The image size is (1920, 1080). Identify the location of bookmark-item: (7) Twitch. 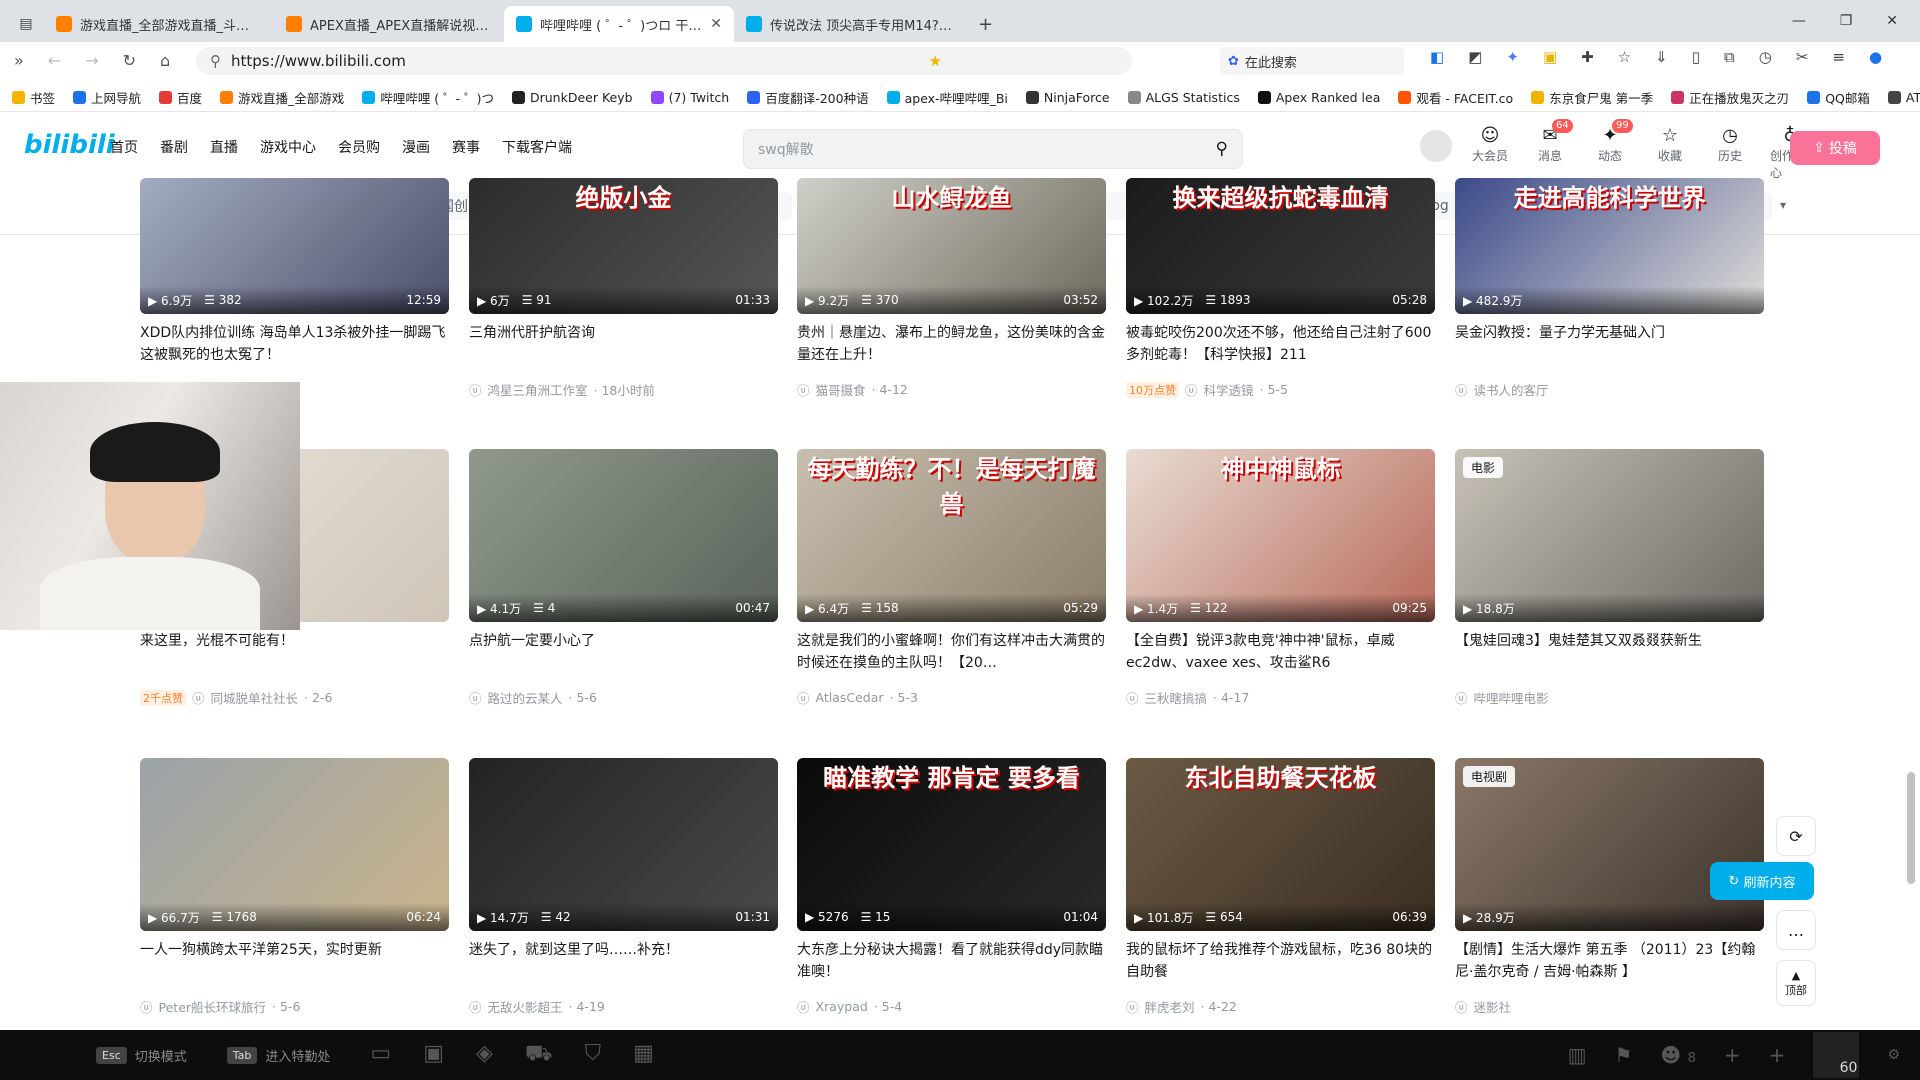
(689, 97).